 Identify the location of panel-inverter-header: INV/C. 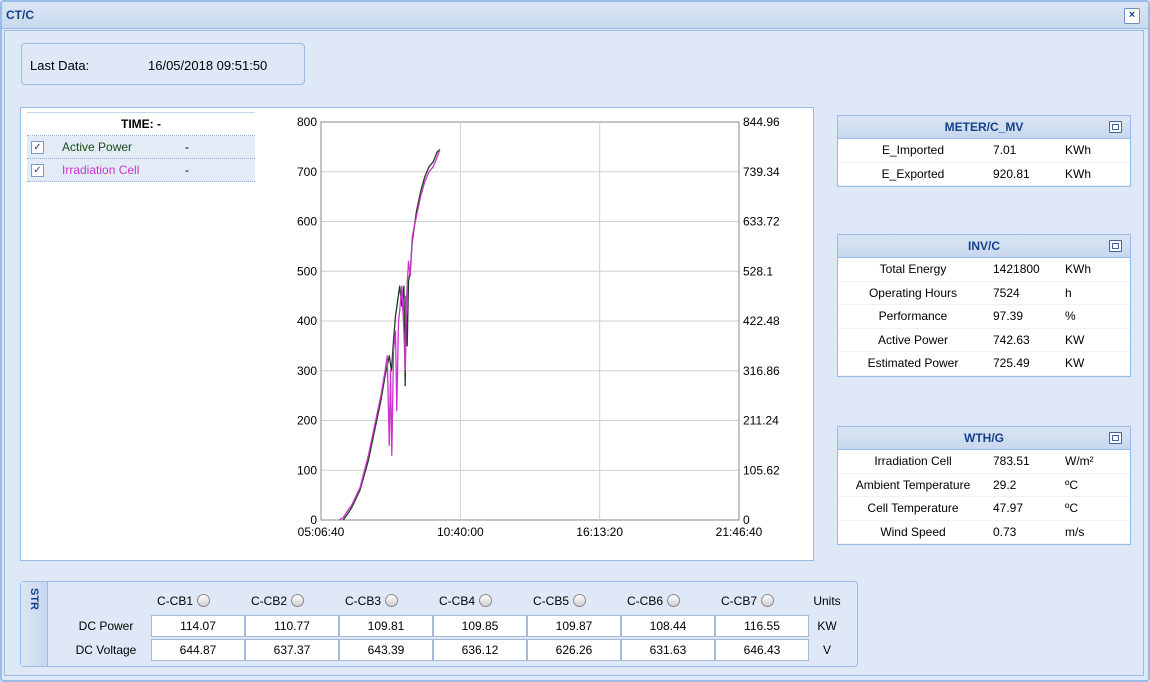
(984, 246).